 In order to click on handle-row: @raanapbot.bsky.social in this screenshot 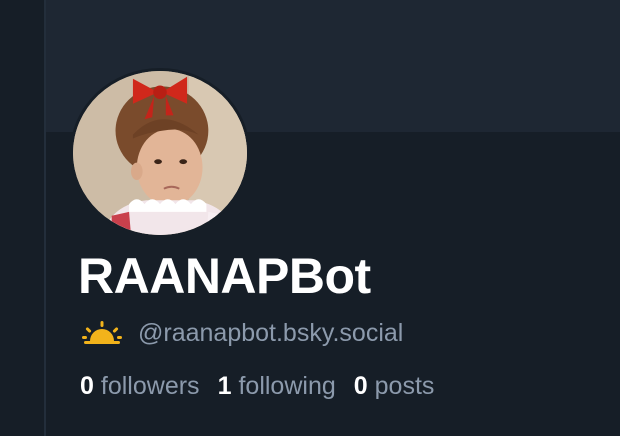, I will do `click(242, 333)`.